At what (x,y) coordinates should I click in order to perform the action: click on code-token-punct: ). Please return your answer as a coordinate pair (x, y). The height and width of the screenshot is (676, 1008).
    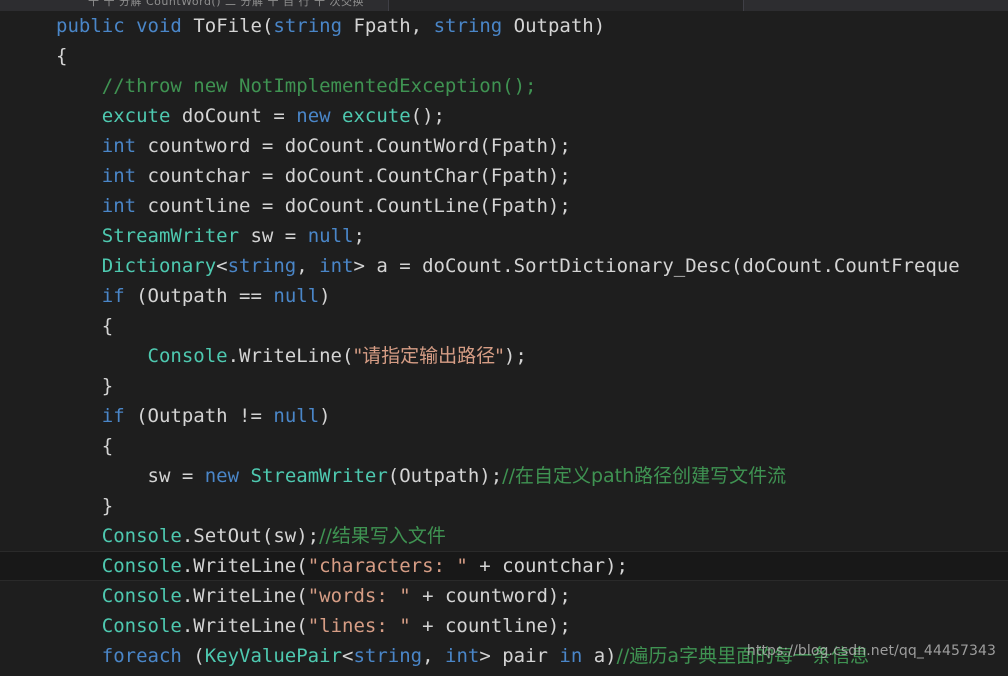
    Looking at the image, I should click on (599, 26).